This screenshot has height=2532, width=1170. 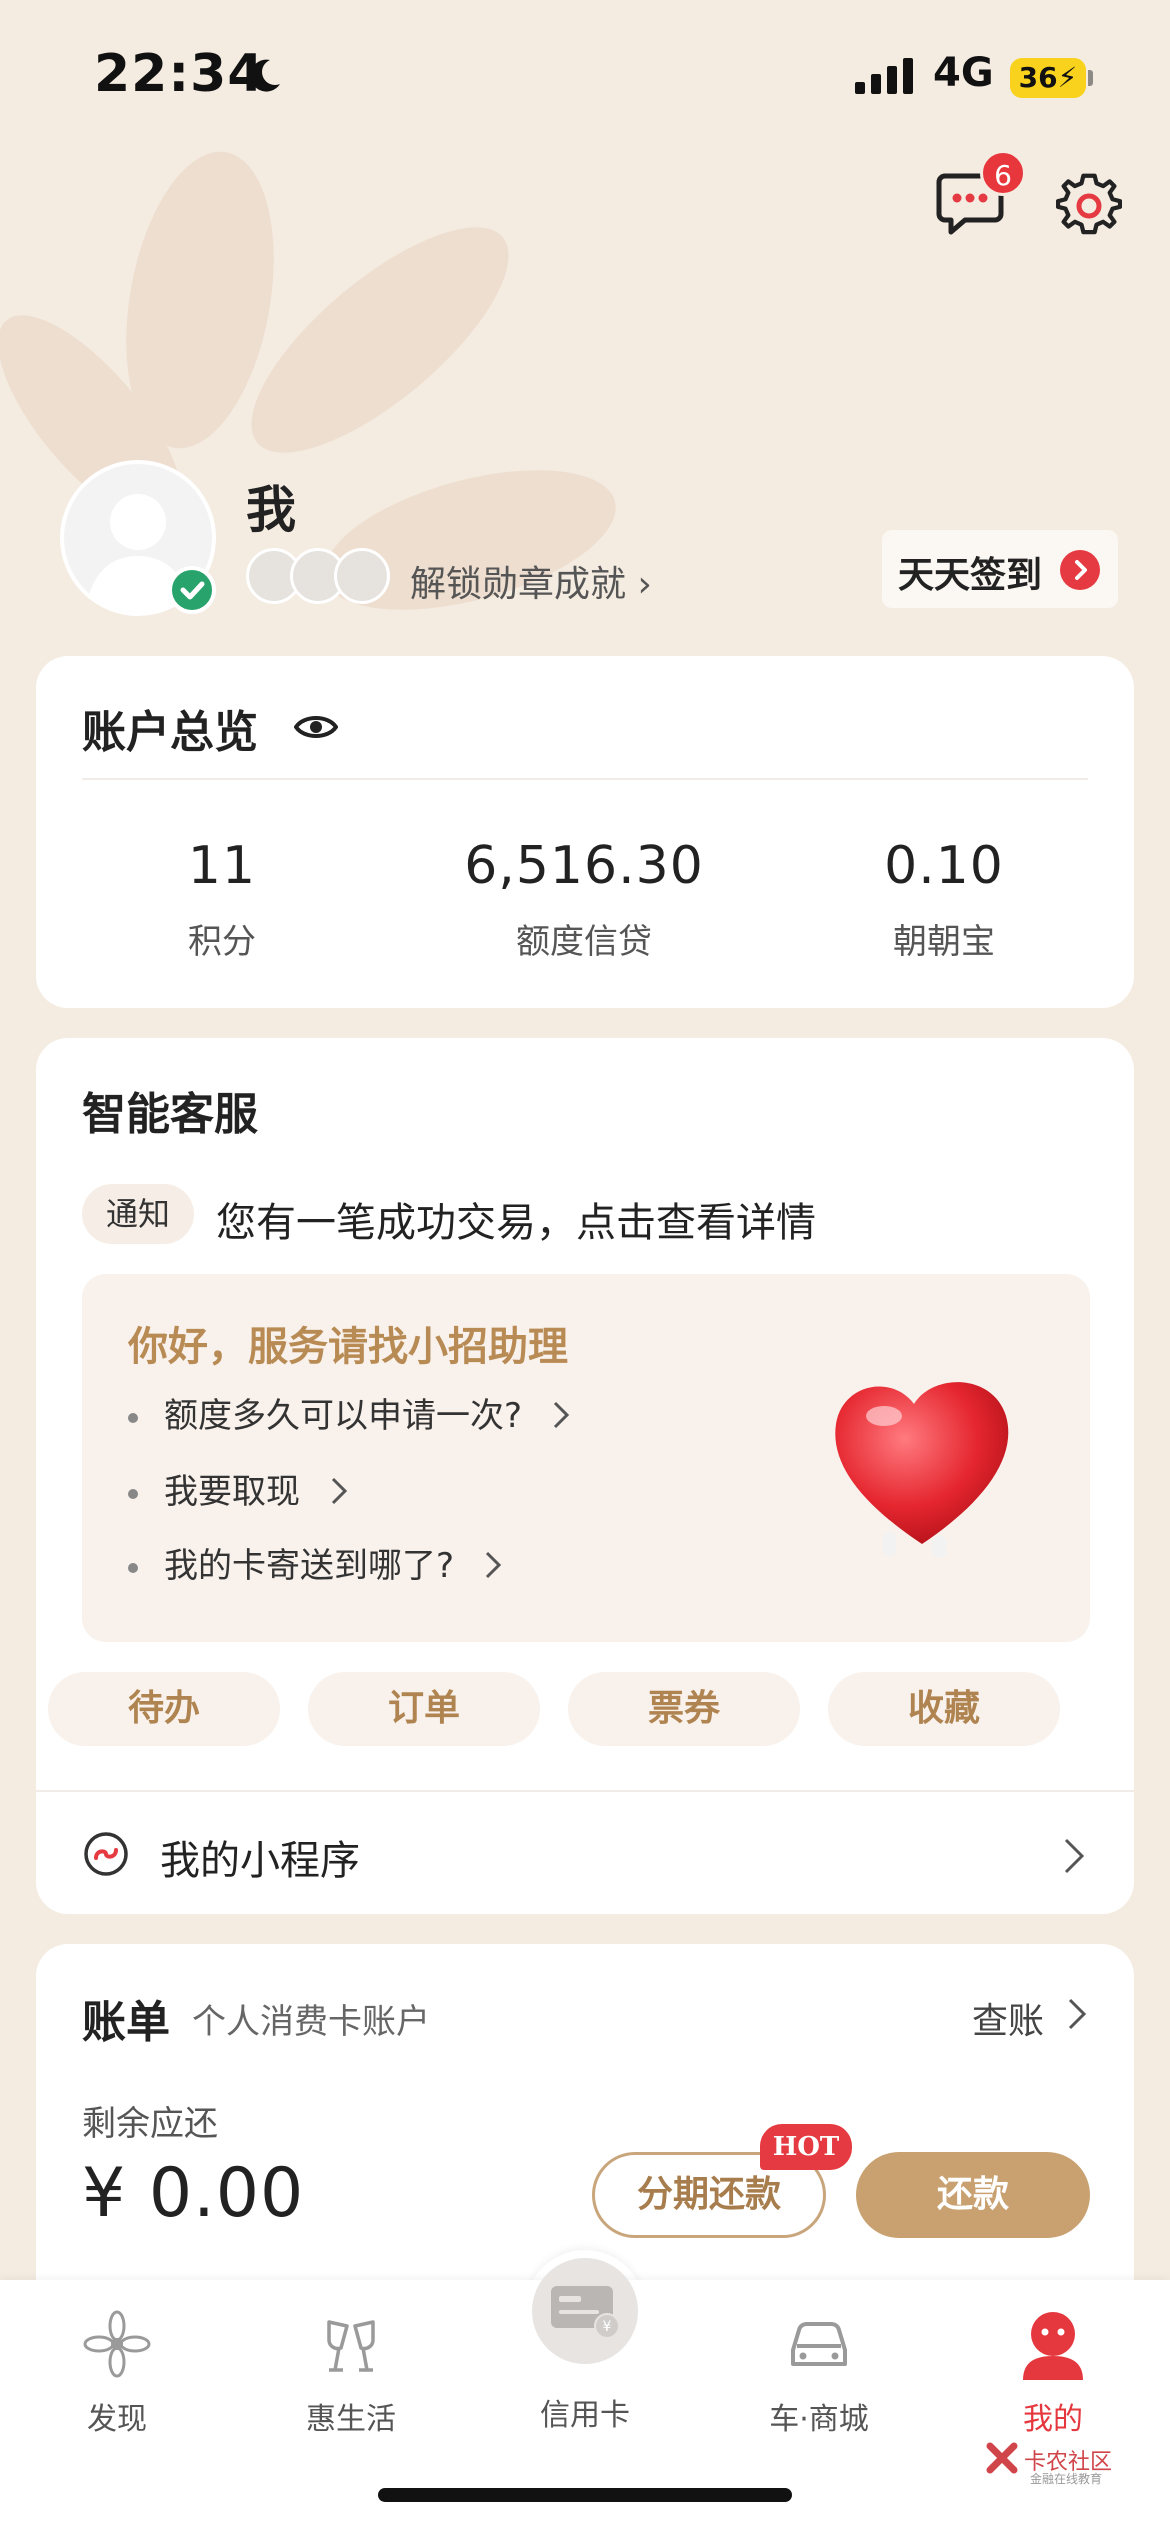 What do you see at coordinates (222, 866) in the screenshot?
I see `stat-value: 11` at bounding box center [222, 866].